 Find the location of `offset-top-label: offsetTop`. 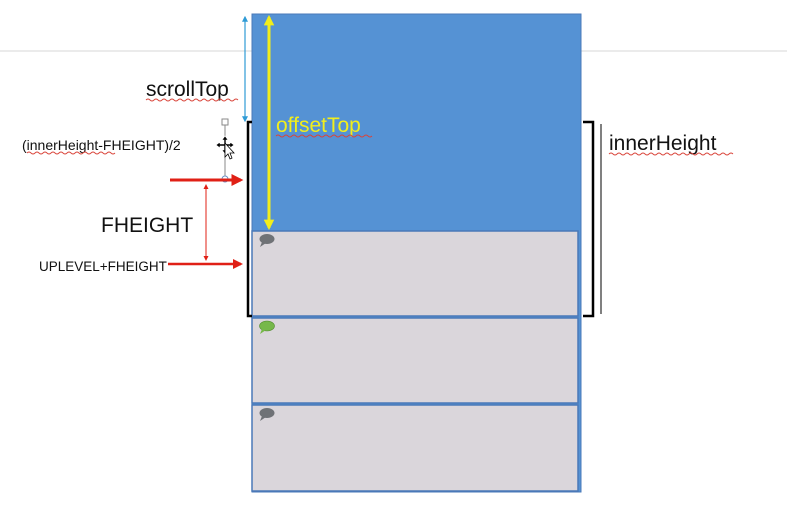

offset-top-label: offsetTop is located at coordinates (318, 125).